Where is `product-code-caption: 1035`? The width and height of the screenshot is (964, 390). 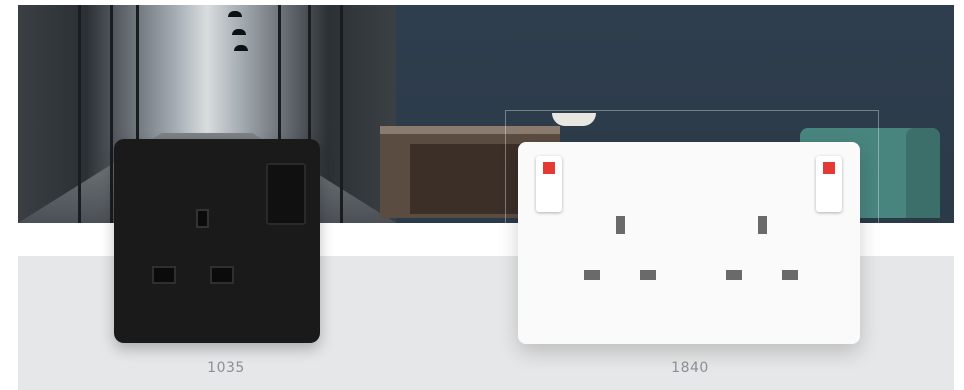 product-code-caption: 1035 is located at coordinates (226, 368).